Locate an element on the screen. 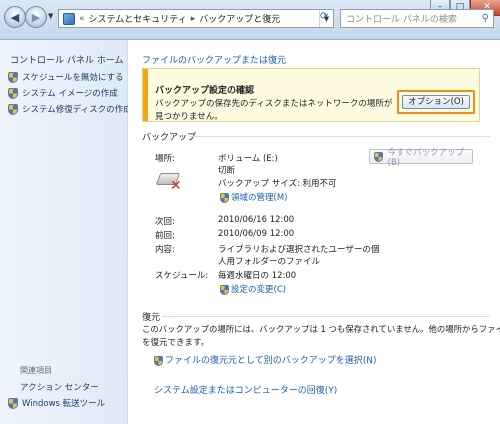 Image resolution: width=500 pixels, height=424 pixels. contents-value-line1: ライブラリおよび選択されたユーザーの個 is located at coordinates (299, 250).